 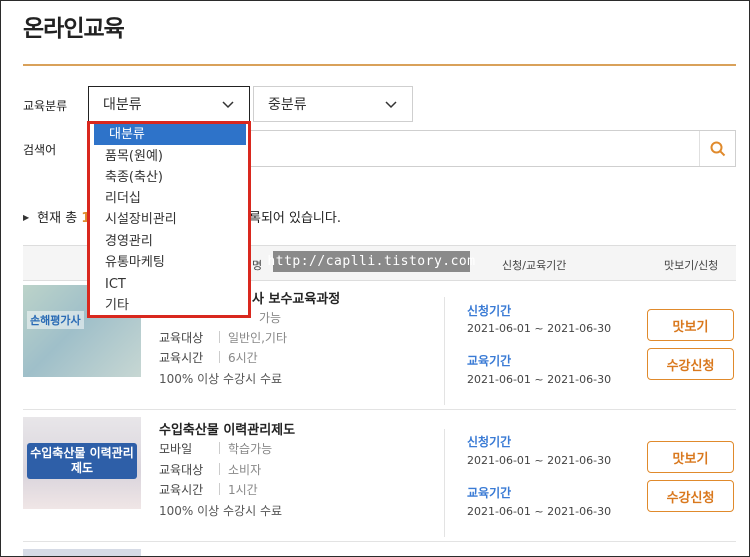 What do you see at coordinates (534, 265) in the screenshot?
I see `header-period: 신청/교육기간` at bounding box center [534, 265].